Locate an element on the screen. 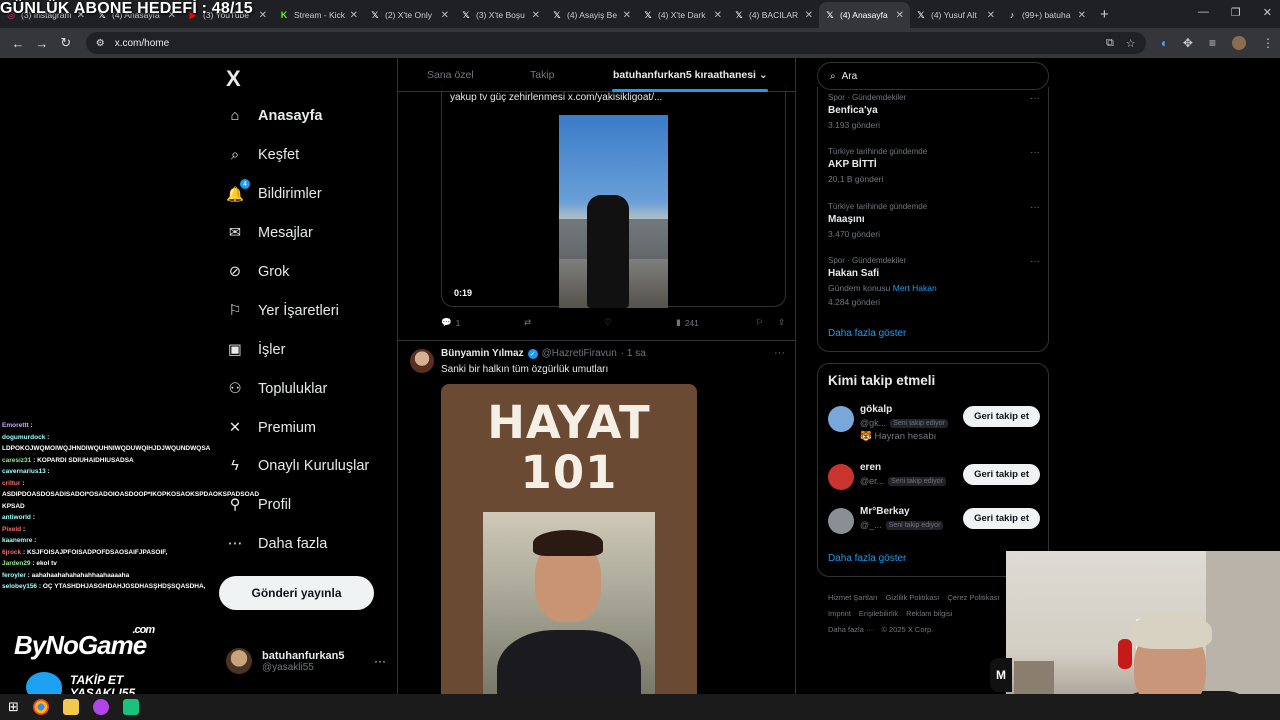  author-handle: @HazretiFiravun is located at coordinates (579, 353).